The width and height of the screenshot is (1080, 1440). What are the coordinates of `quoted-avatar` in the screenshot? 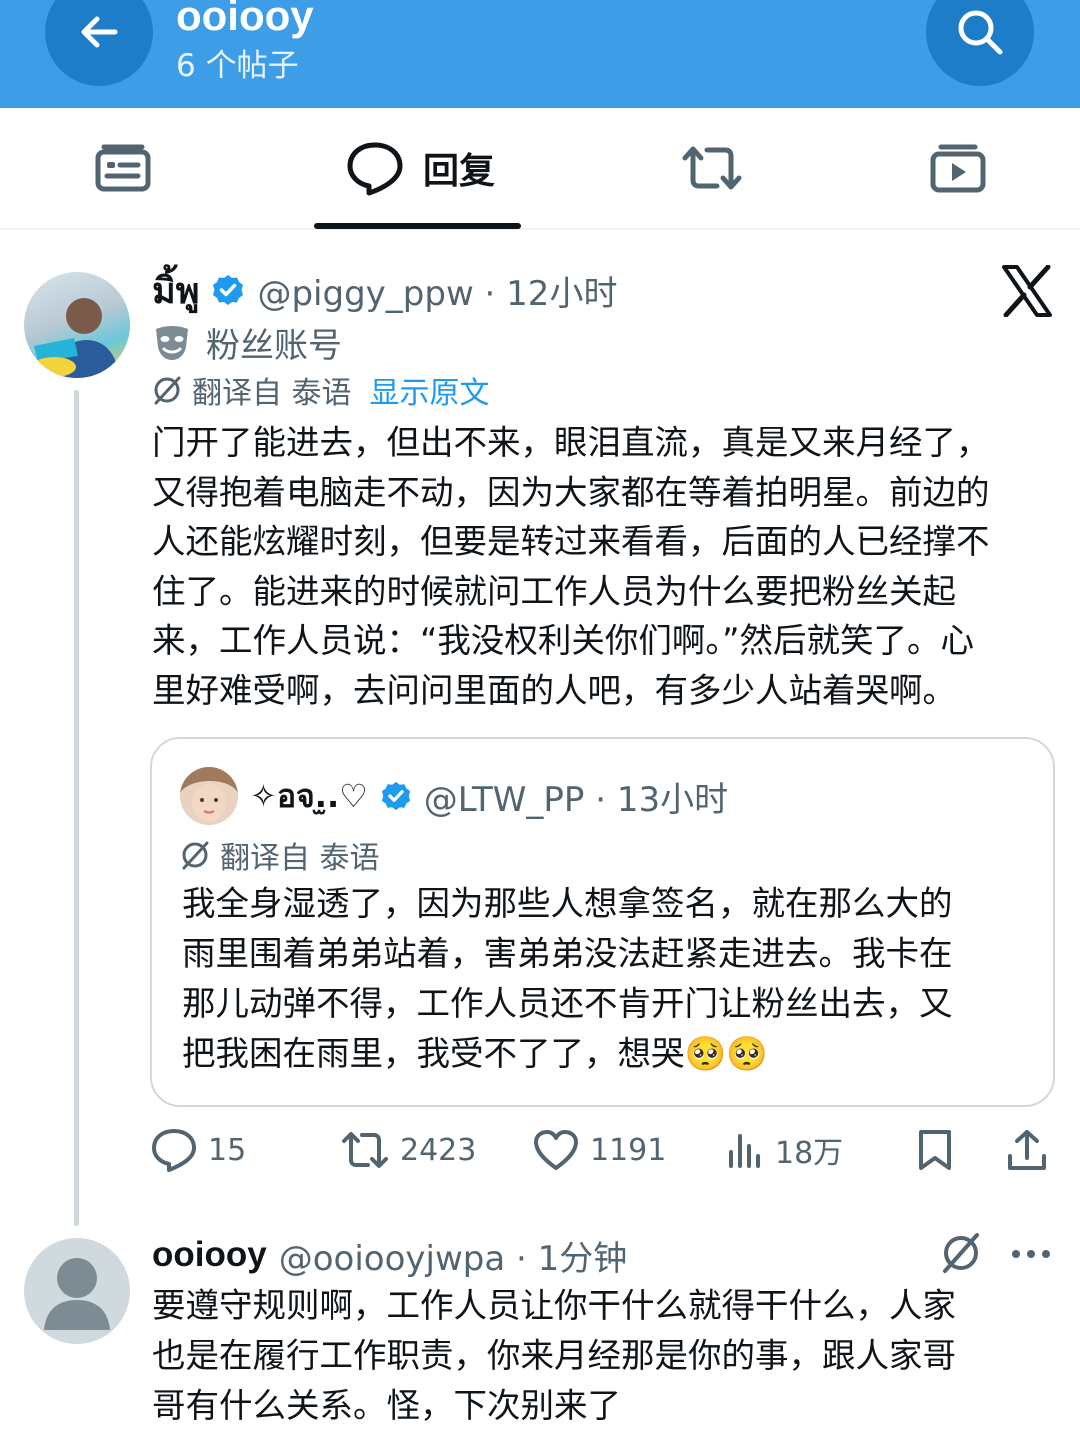 It's located at (209, 796).